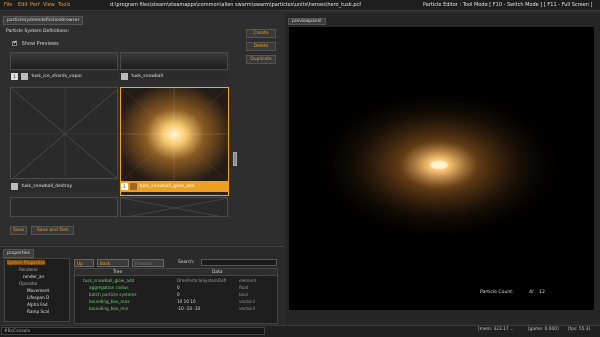 The image size is (600, 337). Describe the element at coordinates (49, 5) in the screenshot. I see `menu-view: View` at that location.